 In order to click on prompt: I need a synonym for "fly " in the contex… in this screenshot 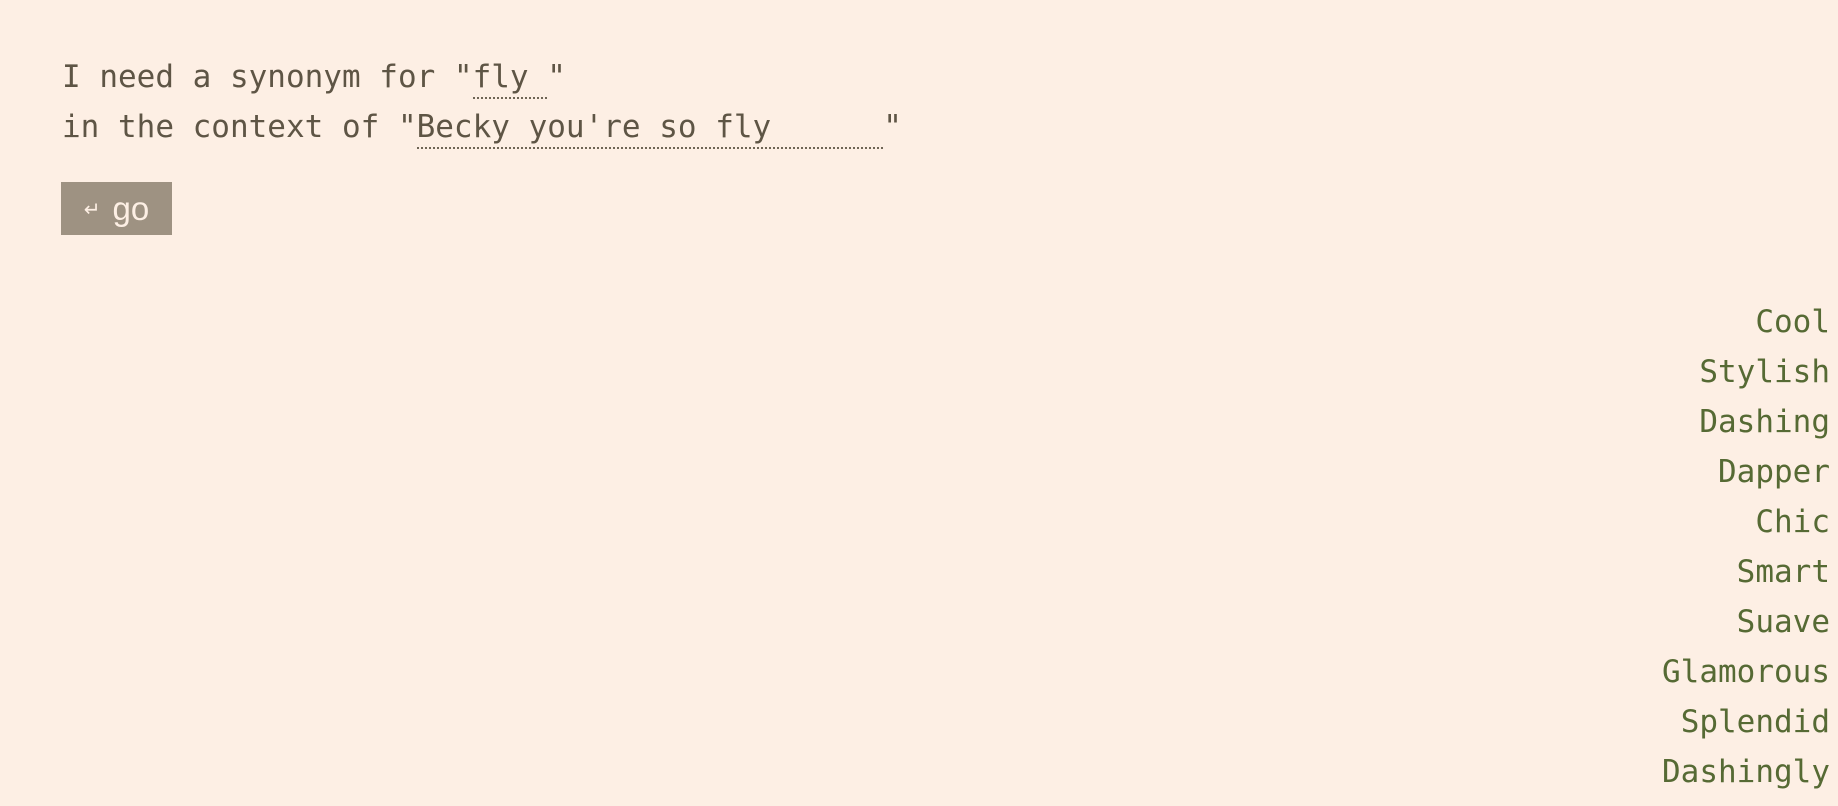, I will do `click(482, 102)`.